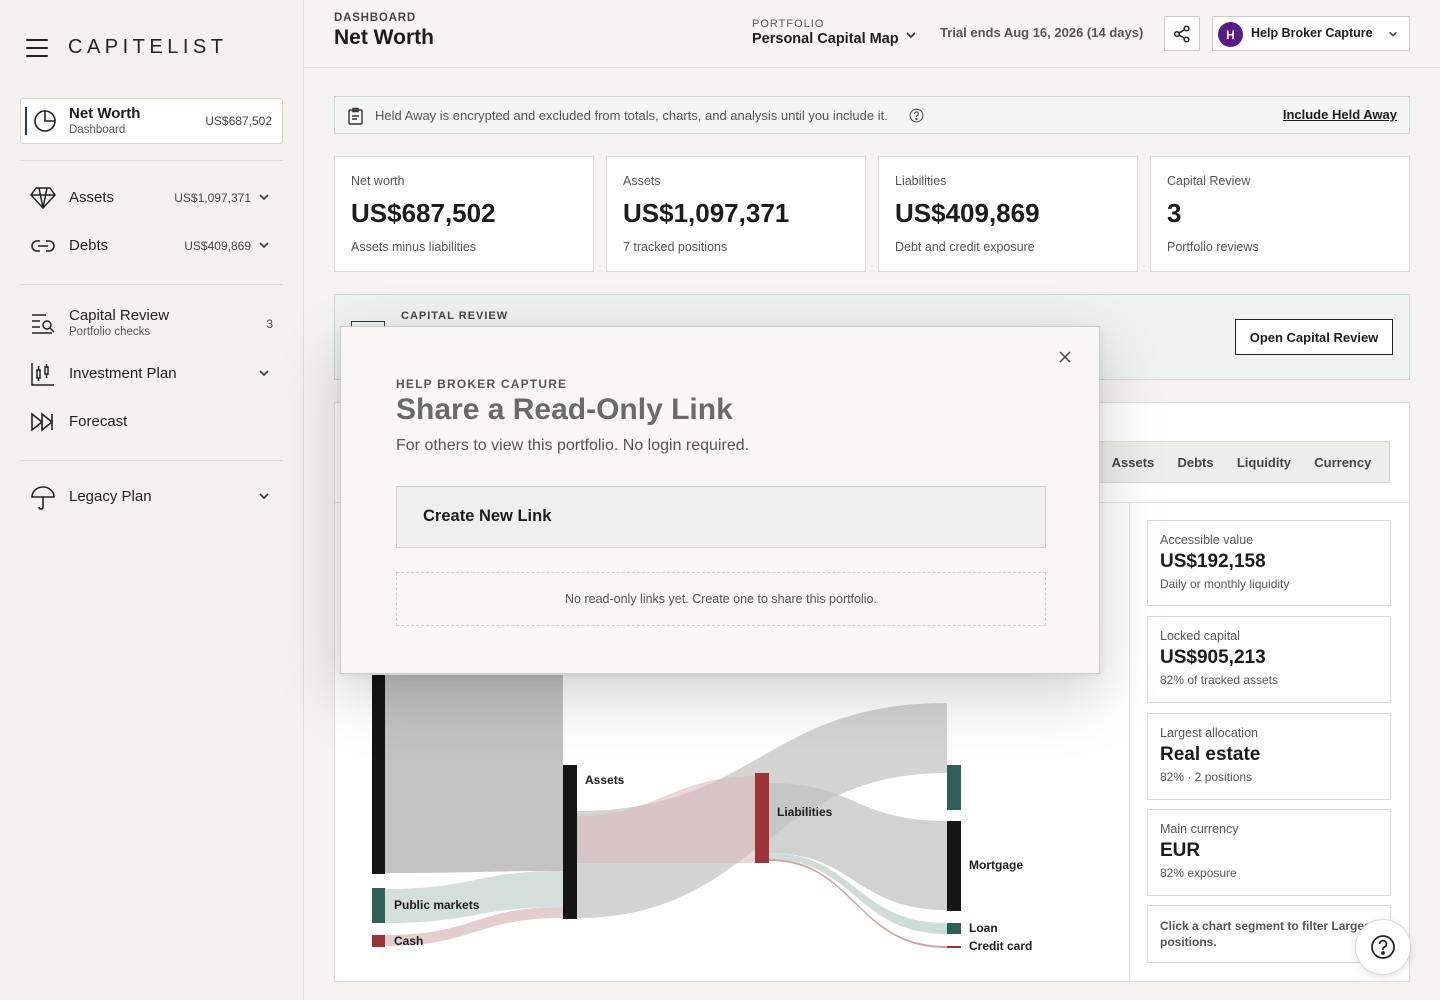 The height and width of the screenshot is (1000, 1440). I want to click on portfolio-eyebrow: PORTFOLIO, so click(788, 24).